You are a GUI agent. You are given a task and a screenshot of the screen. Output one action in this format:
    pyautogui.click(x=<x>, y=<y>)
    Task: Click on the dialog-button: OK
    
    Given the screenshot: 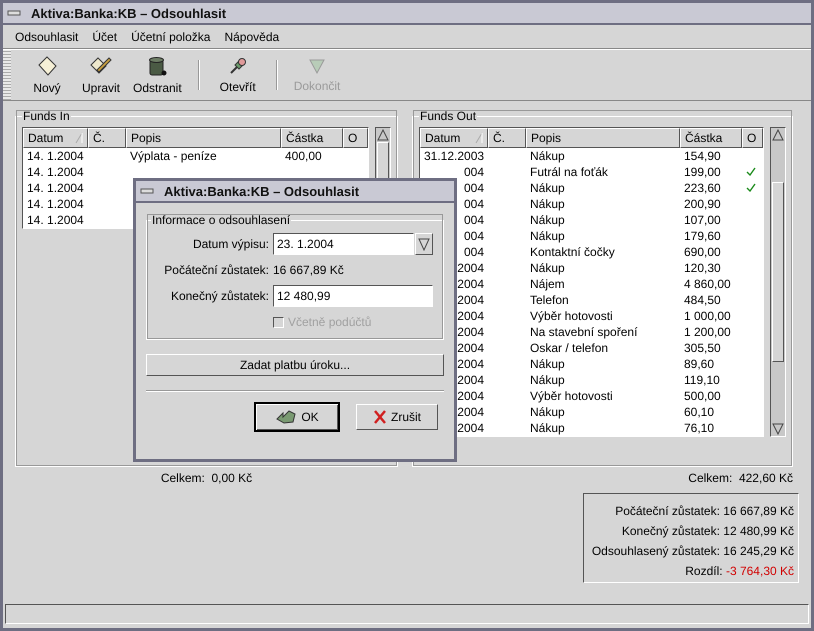 What is the action you would take?
    pyautogui.click(x=297, y=417)
    